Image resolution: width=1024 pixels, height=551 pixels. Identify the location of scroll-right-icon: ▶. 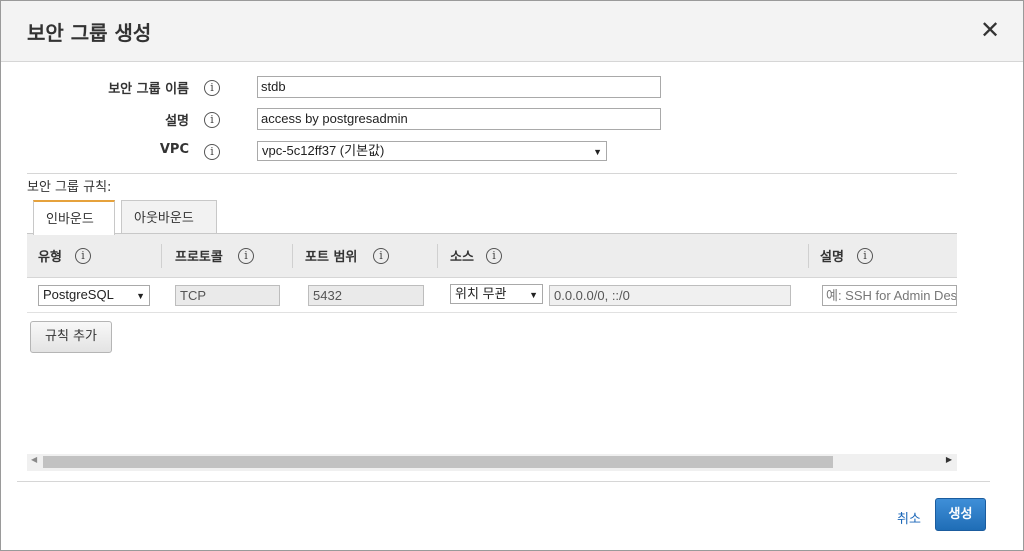
(949, 459).